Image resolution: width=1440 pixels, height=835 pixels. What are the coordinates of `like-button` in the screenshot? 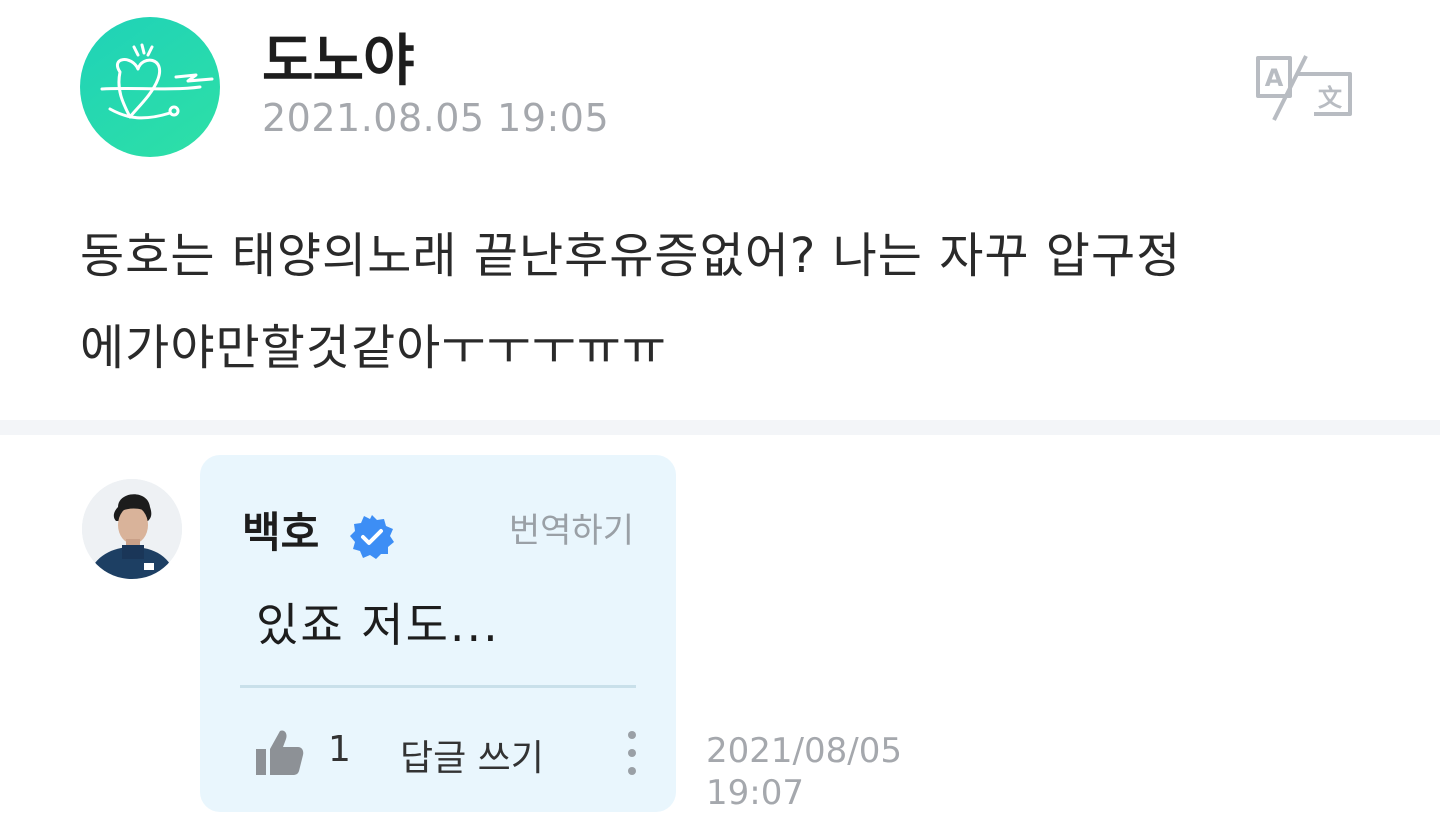 It's located at (280, 753).